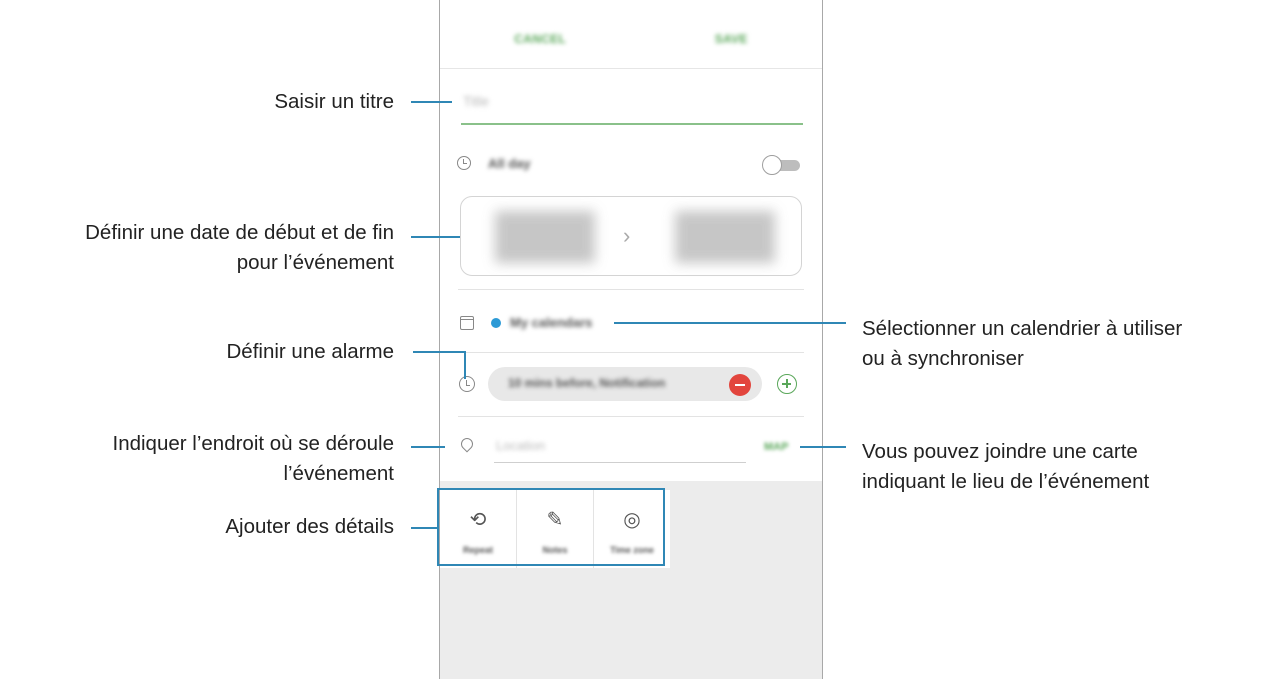 The width and height of the screenshot is (1275, 679). Describe the element at coordinates (620, 448) in the screenshot. I see `location-input: Location` at that location.